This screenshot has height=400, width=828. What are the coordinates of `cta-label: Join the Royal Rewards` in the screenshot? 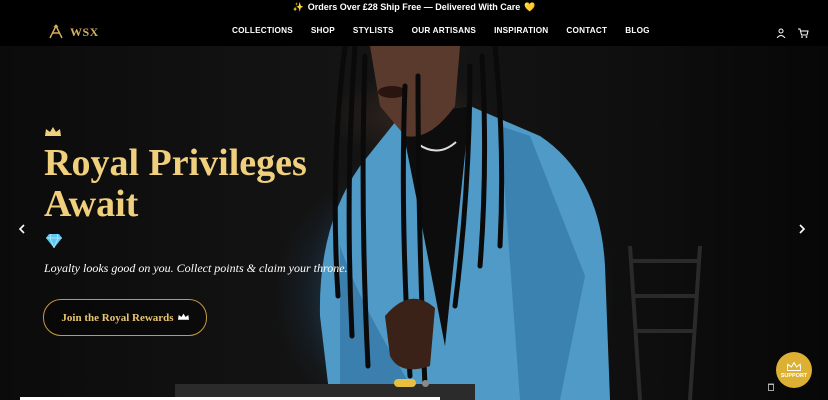 It's located at (117, 317).